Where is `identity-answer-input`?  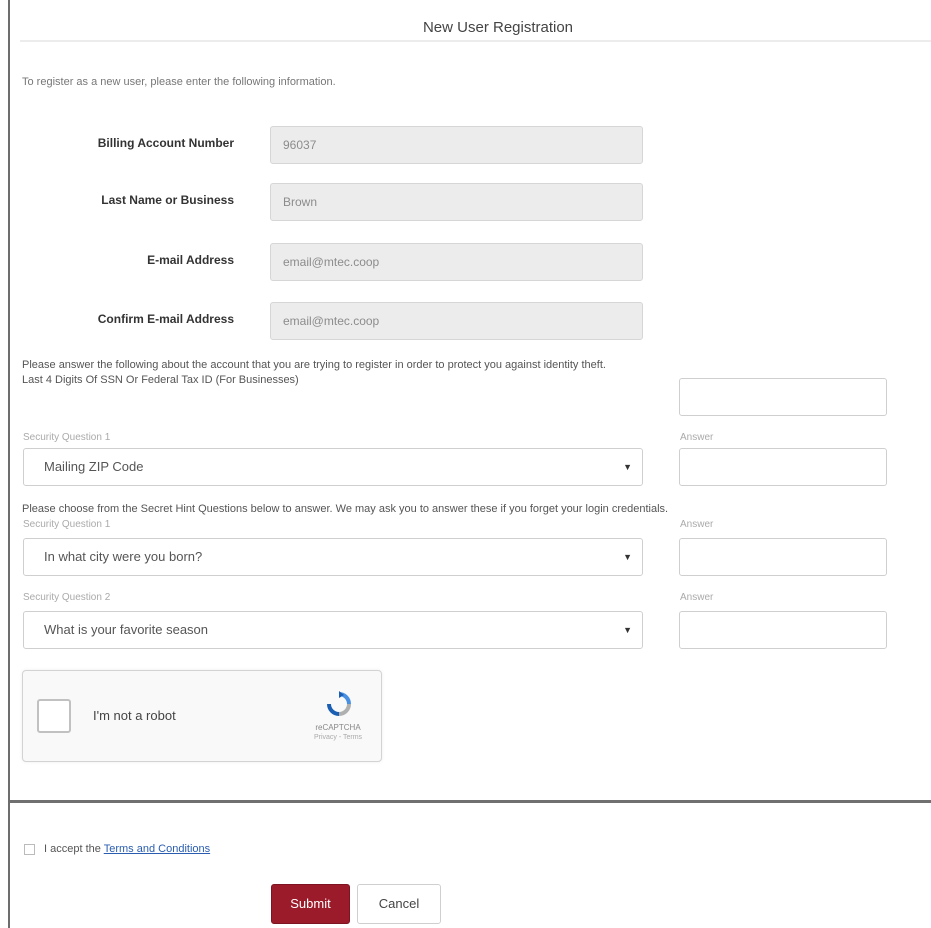 identity-answer-input is located at coordinates (783, 467).